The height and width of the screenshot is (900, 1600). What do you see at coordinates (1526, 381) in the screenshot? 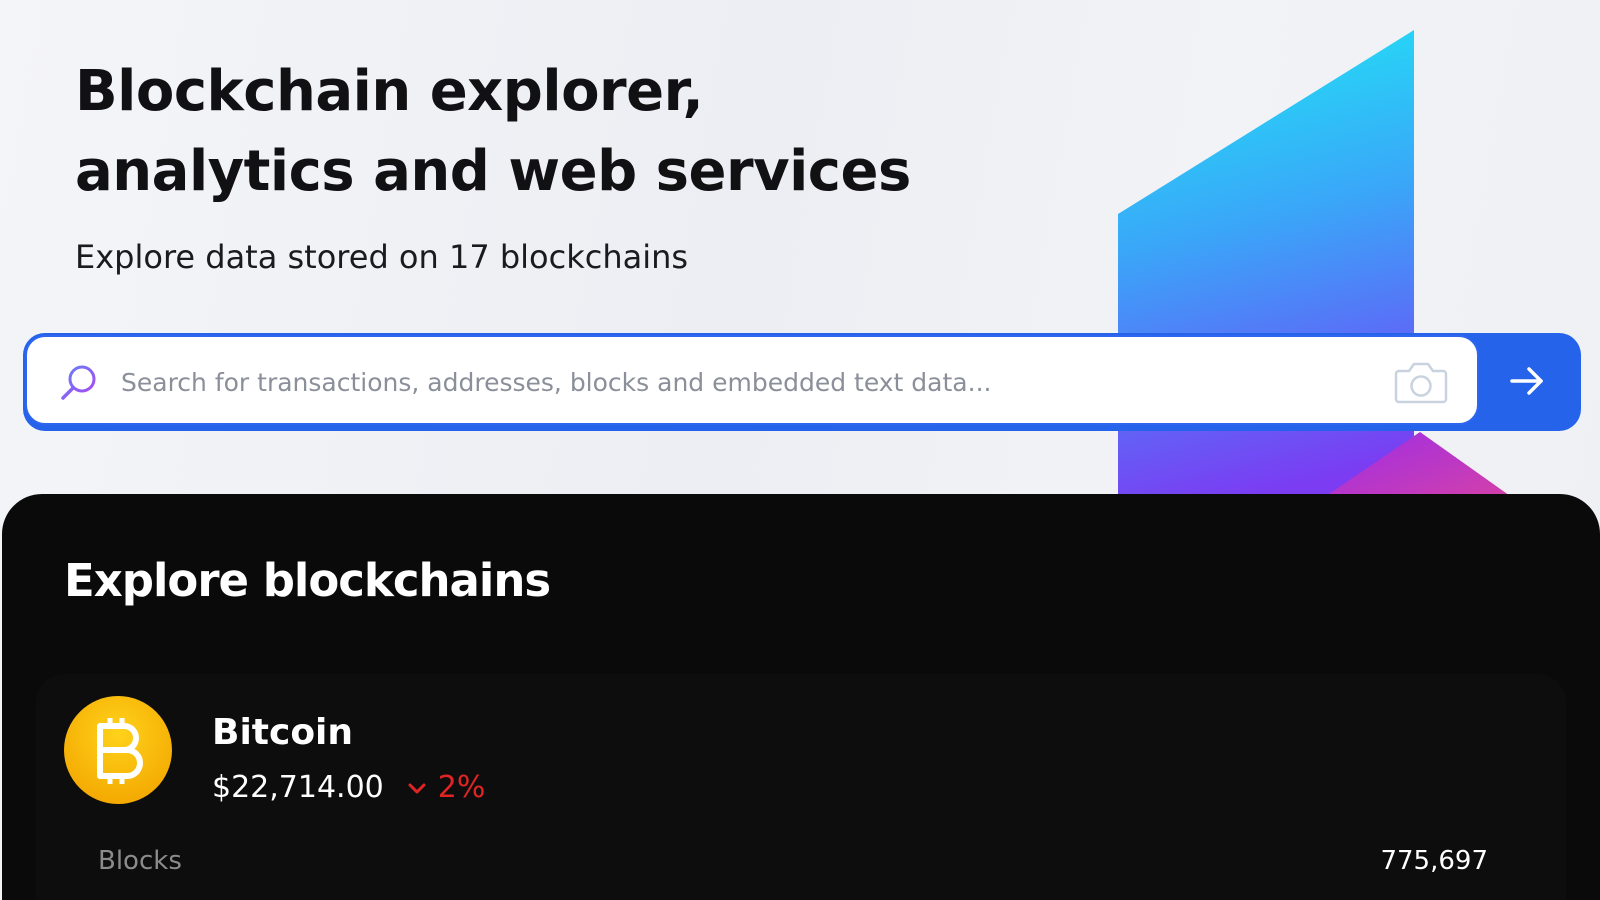
I see `arrow-right-icon` at bounding box center [1526, 381].